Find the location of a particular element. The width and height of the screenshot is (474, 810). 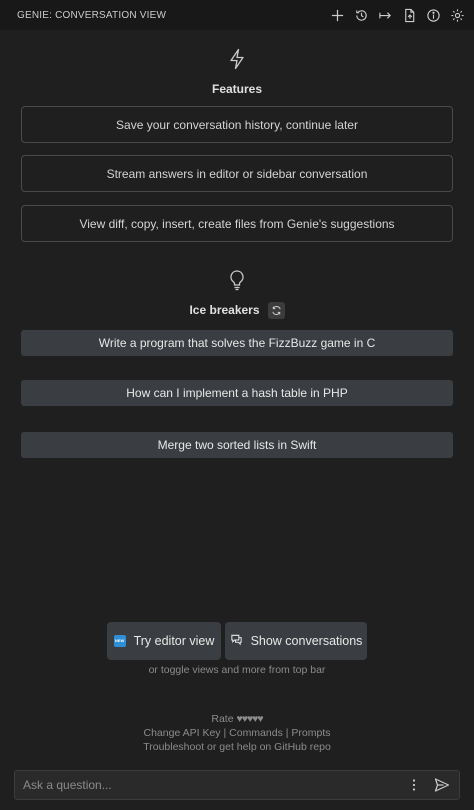

file-export-icon is located at coordinates (409, 15).